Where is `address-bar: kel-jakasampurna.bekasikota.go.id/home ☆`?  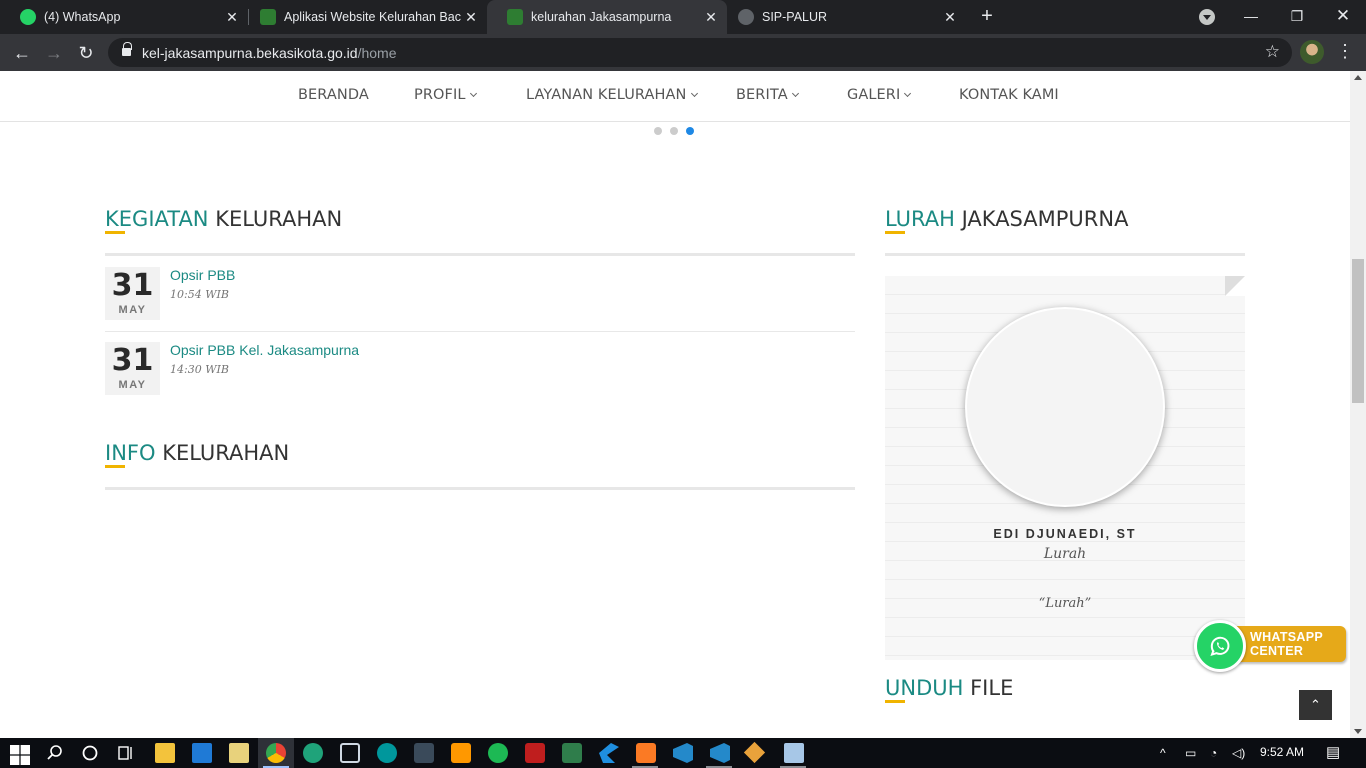 address-bar: kel-jakasampurna.bekasikota.go.id/home ☆ is located at coordinates (700, 52).